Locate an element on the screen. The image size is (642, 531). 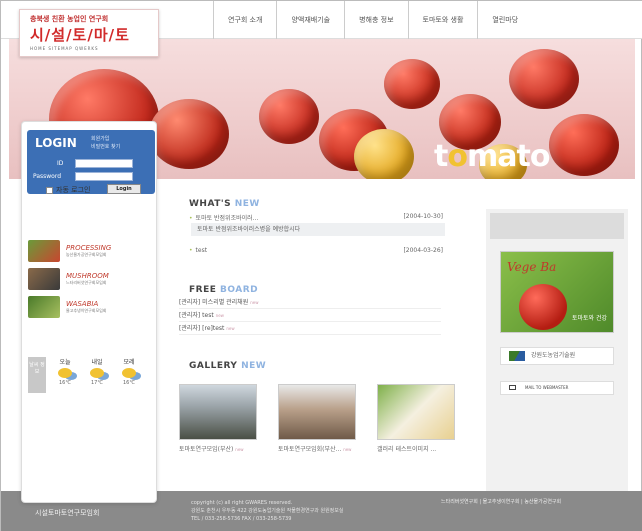
board-item: [관리자] test new is located at coordinates (310, 315).